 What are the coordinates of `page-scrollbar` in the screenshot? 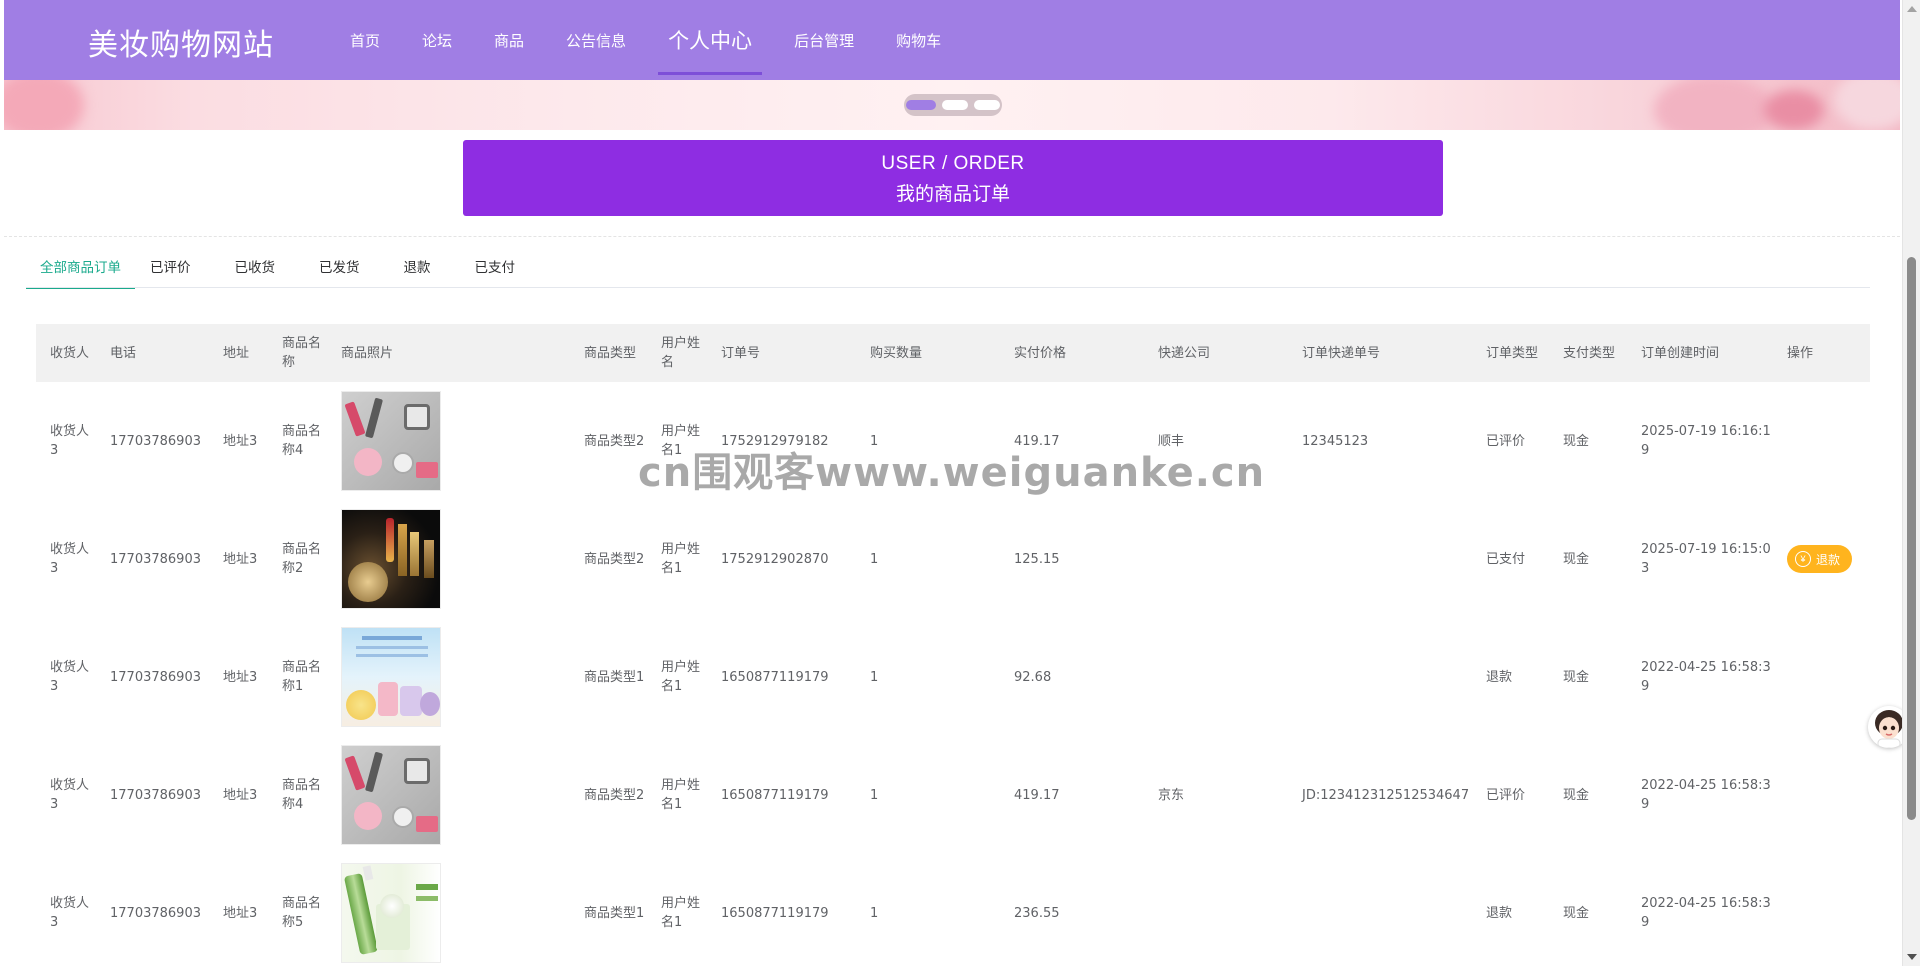 It's located at (1911, 483).